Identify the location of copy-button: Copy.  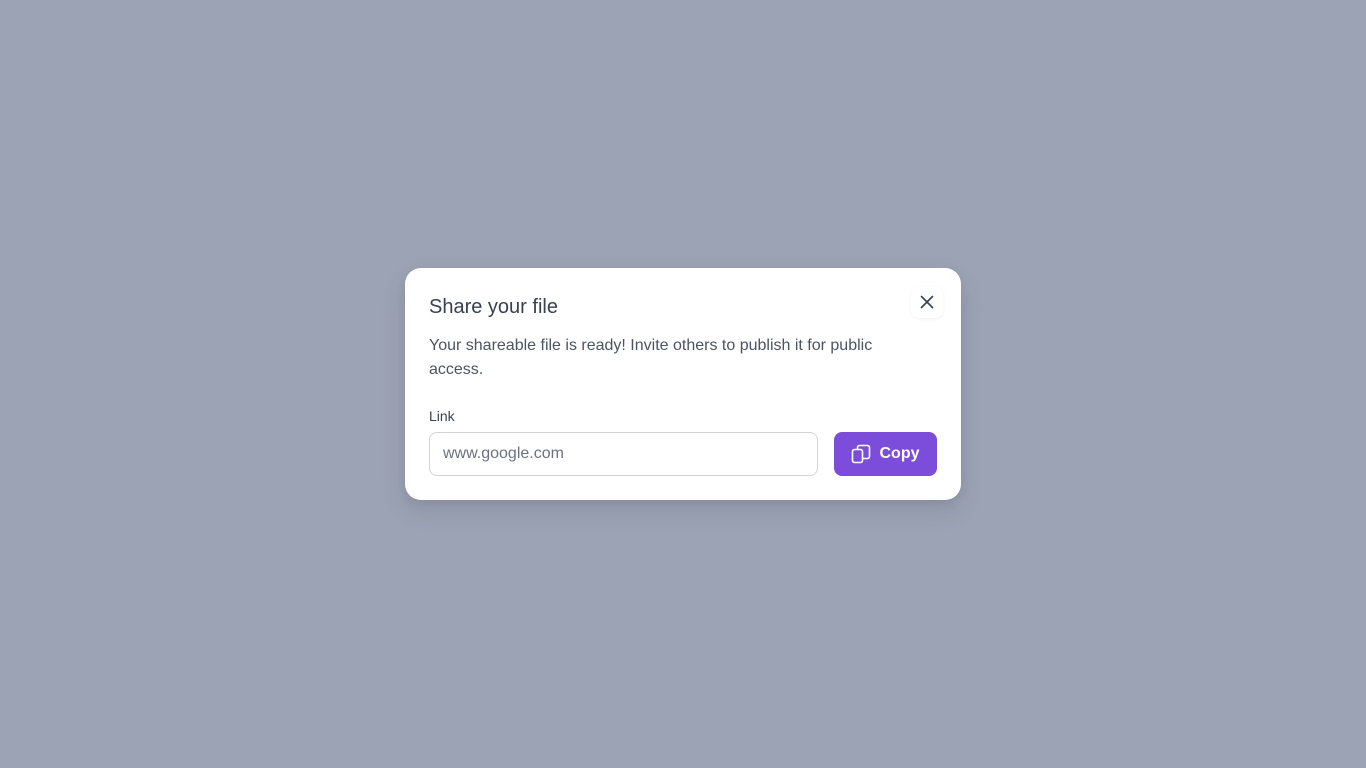
(885, 454).